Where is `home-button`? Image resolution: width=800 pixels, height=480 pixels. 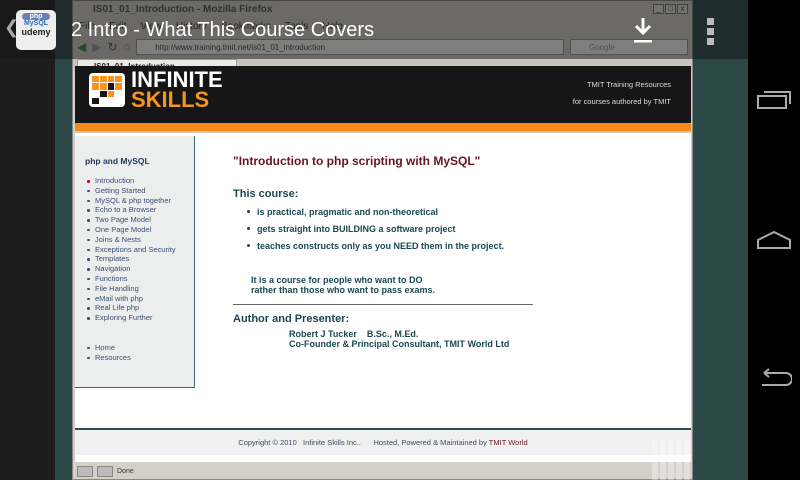
home-button is located at coordinates (774, 240).